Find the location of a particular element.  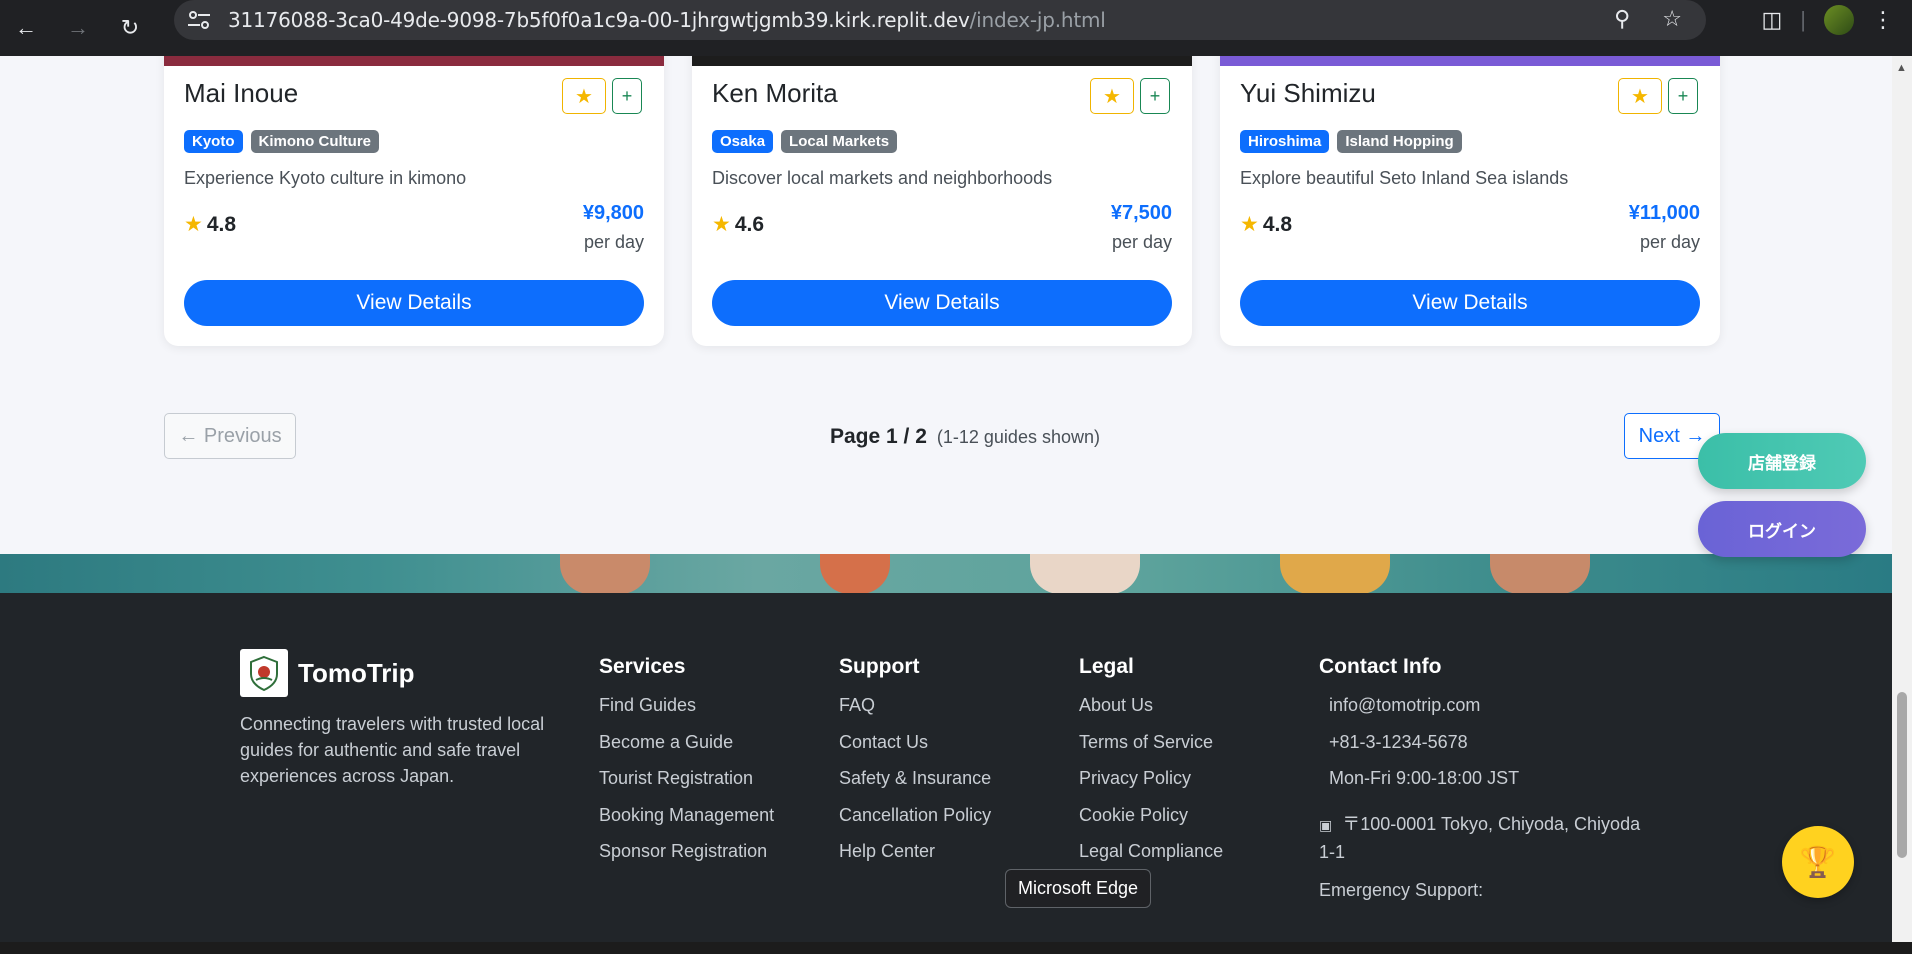

guide-name: Mai Inoue is located at coordinates (241, 93).